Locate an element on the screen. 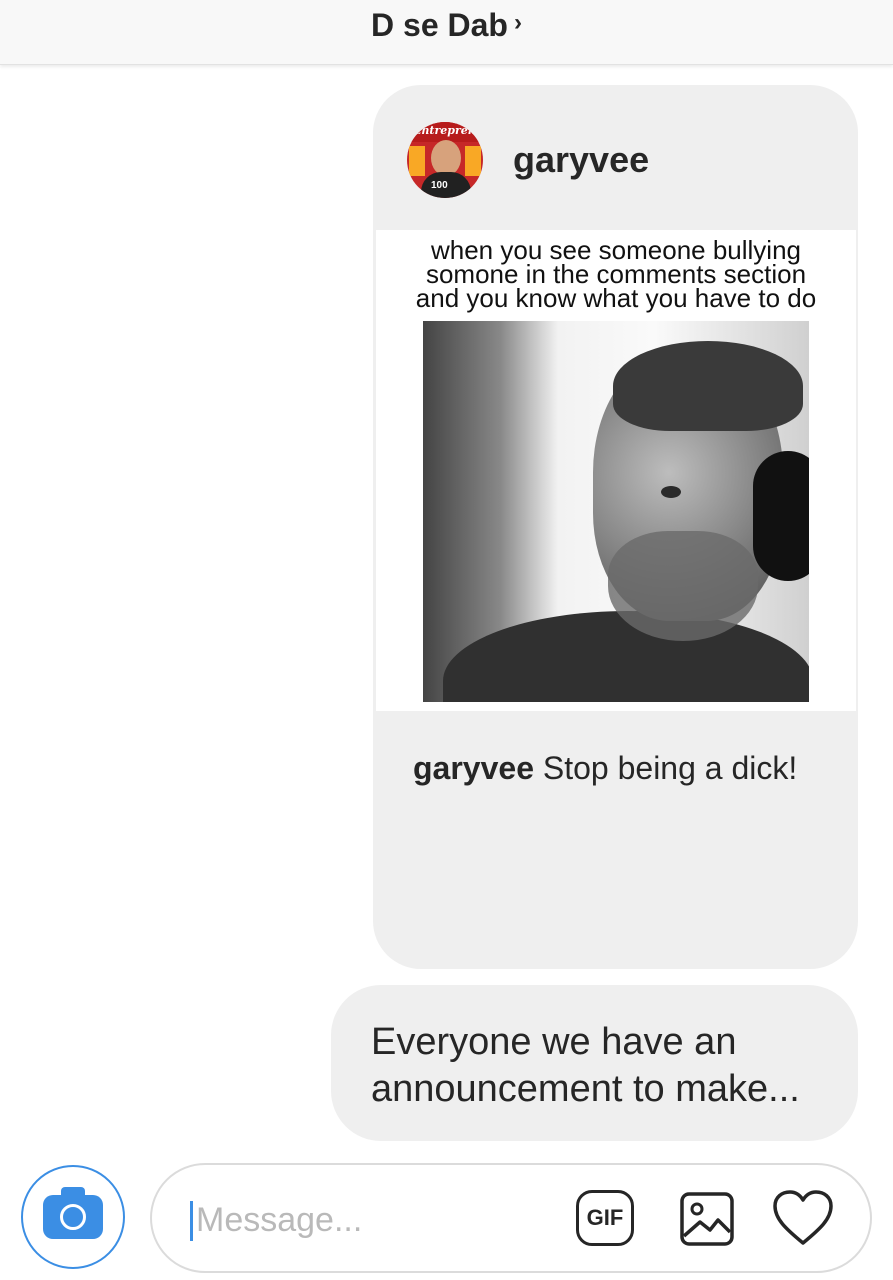 The width and height of the screenshot is (893, 1280). heart-icon is located at coordinates (803, 1218).